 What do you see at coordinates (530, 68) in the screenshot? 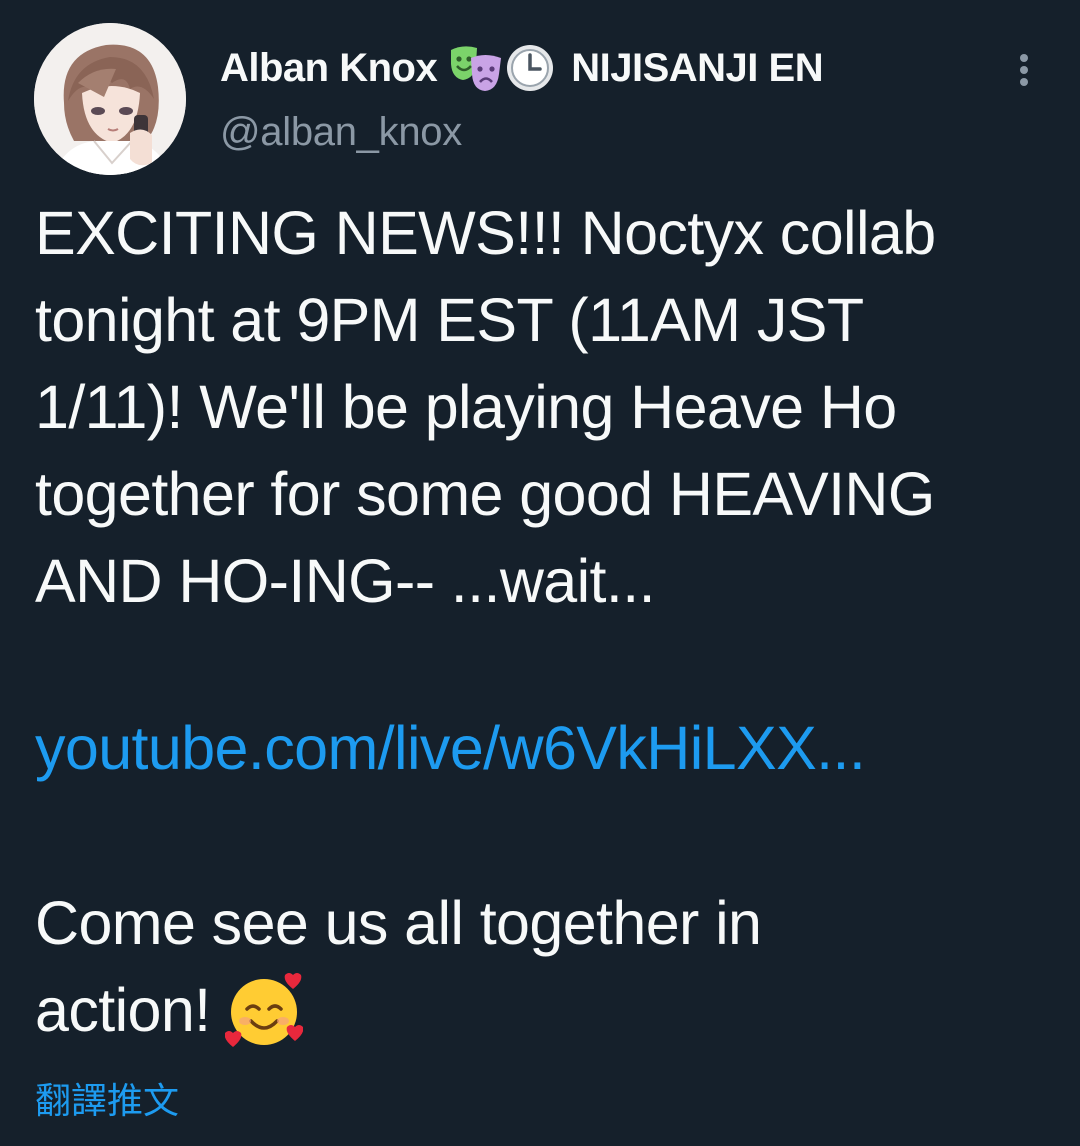
I see `clock-icon` at bounding box center [530, 68].